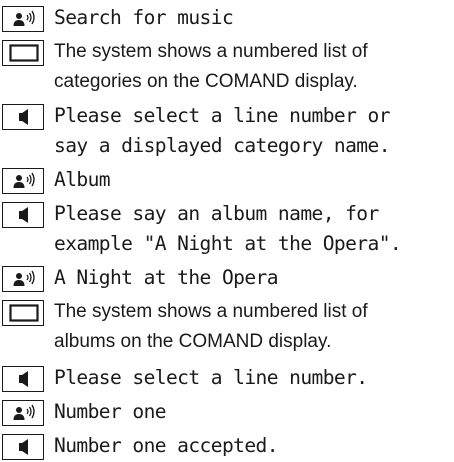  Describe the element at coordinates (193, 341) in the screenshot. I see `dialog-text-line: albums on the COMAND display.` at that location.